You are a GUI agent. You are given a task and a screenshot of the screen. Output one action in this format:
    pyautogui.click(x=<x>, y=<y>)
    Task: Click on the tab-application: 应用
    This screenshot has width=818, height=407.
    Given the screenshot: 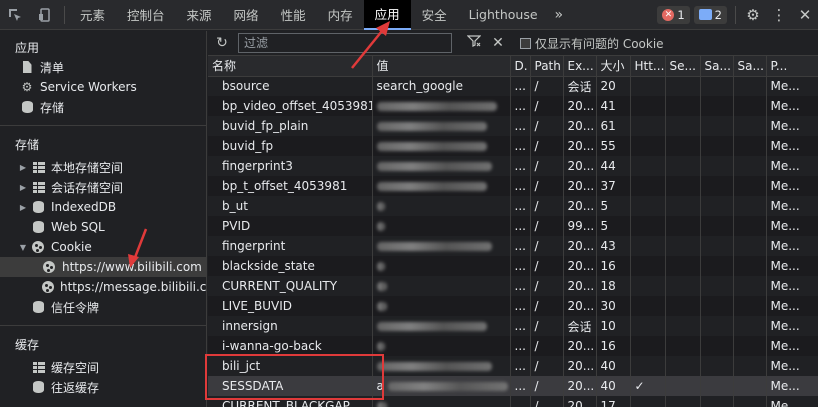 What is the action you would take?
    pyautogui.click(x=387, y=15)
    